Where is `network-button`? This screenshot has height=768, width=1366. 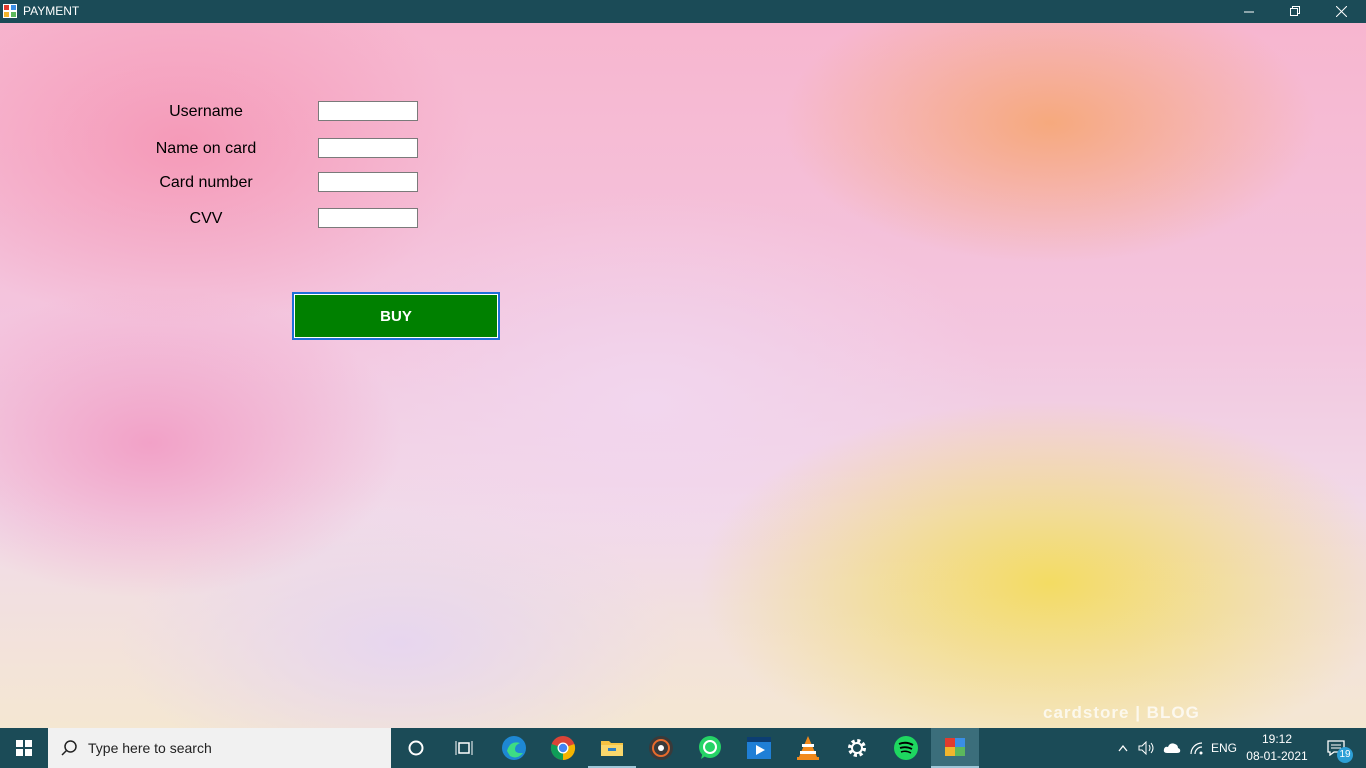
network-button is located at coordinates (1197, 748).